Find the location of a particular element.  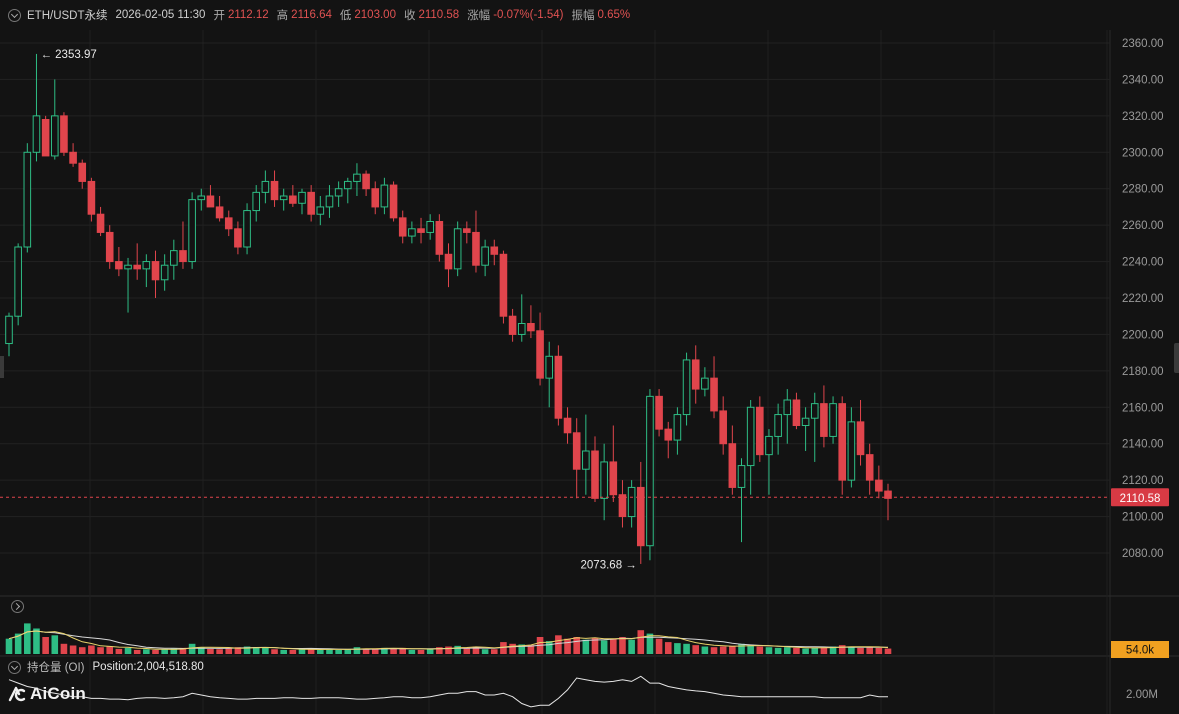

volume-expand-icon is located at coordinates (17, 606).